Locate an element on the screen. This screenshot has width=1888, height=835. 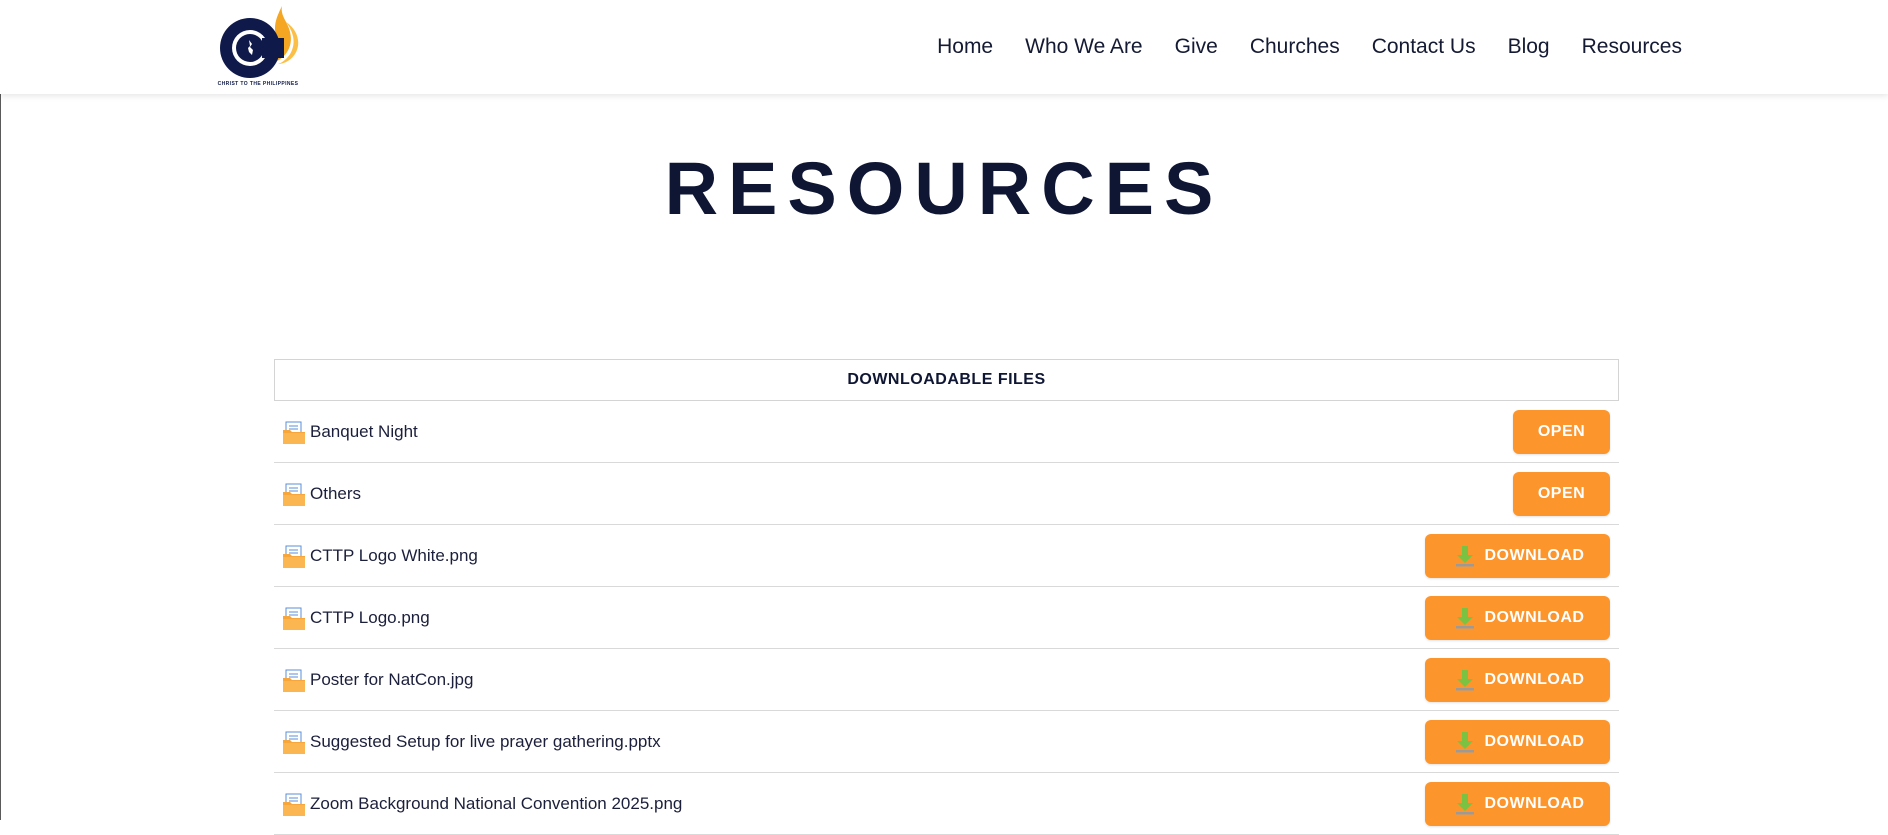
site-logo: CHRIST TO THE PHILIPPINES is located at coordinates (258, 46).